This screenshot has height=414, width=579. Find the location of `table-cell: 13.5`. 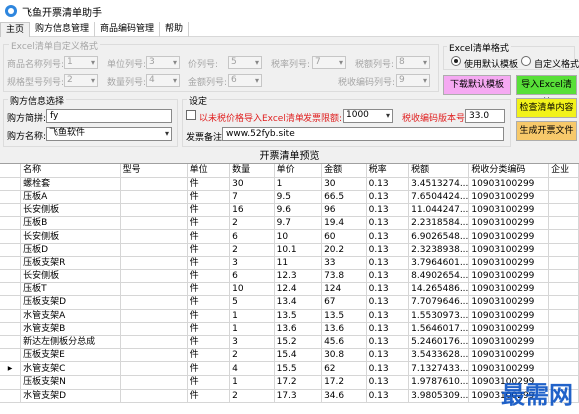

table-cell: 13.5 is located at coordinates (344, 316).